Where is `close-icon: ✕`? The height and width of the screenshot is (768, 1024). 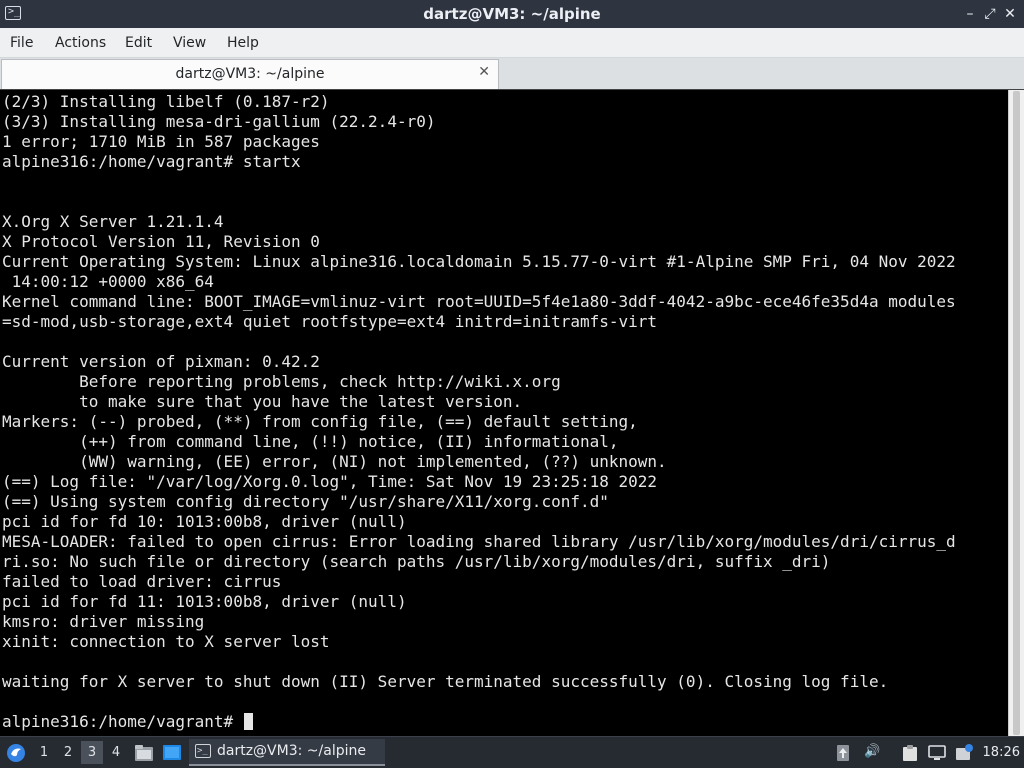
close-icon: ✕ is located at coordinates (1010, 14).